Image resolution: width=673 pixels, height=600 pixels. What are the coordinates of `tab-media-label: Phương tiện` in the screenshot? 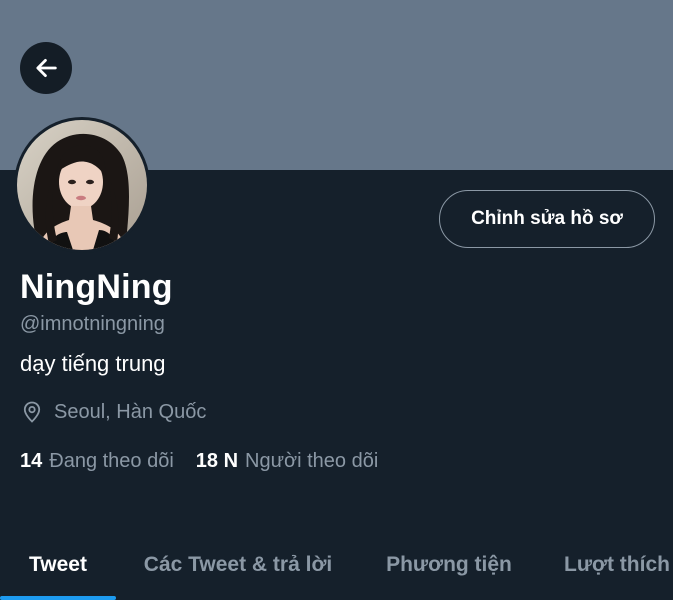 It's located at (449, 564).